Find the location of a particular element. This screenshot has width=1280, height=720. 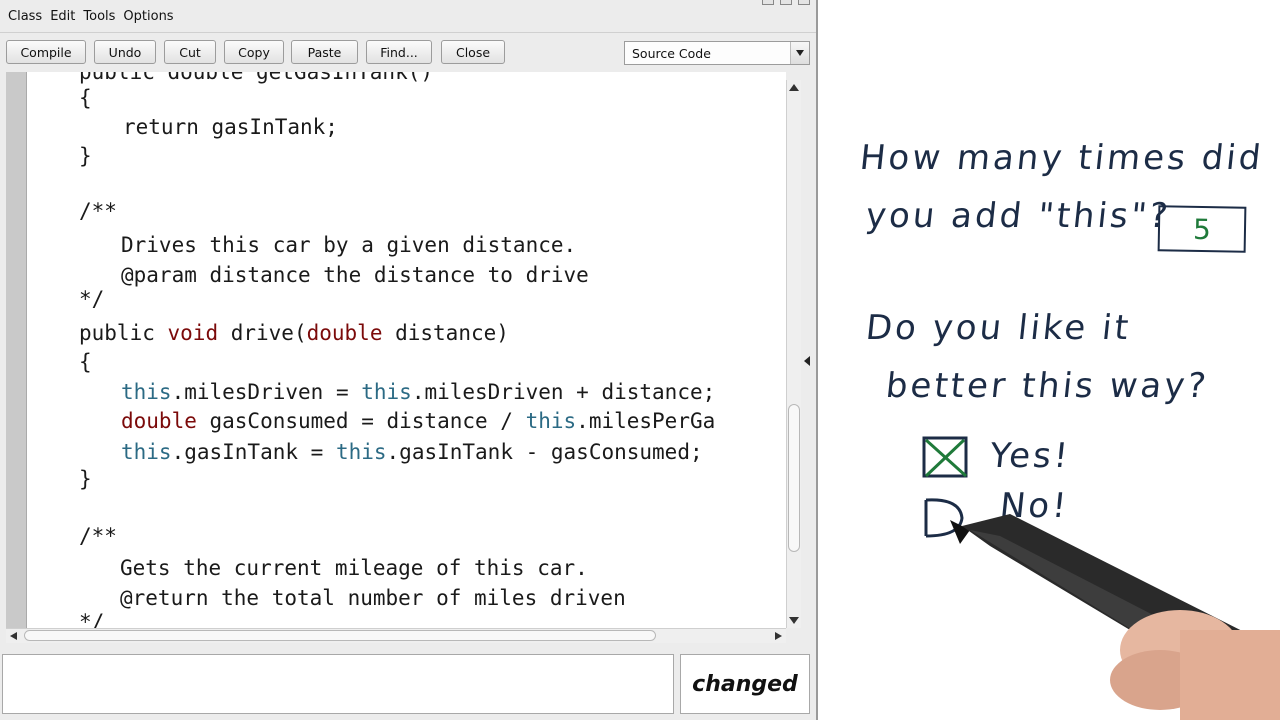

question-2-line-1: Do you like it is located at coordinates (998, 328).